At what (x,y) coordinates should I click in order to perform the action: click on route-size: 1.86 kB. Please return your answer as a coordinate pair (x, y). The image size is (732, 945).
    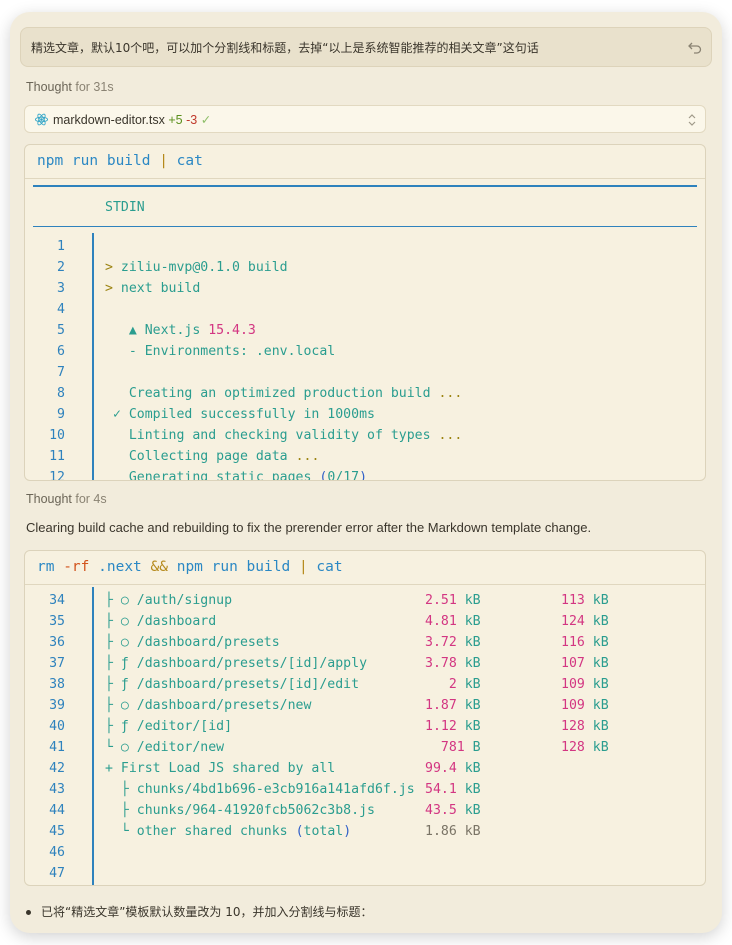
    Looking at the image, I should click on (453, 831).